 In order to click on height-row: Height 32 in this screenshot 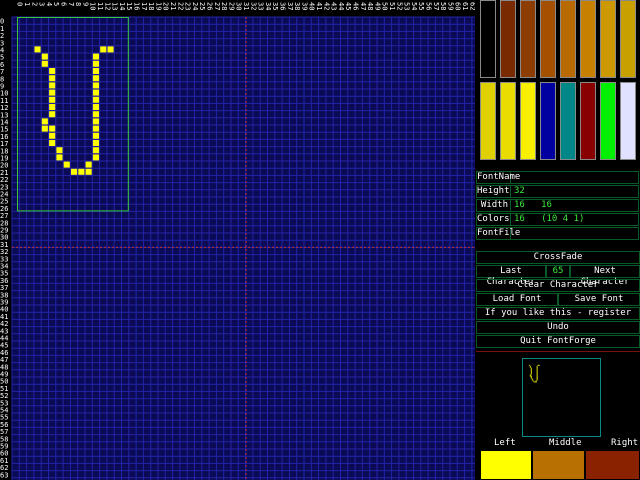, I will do `click(557, 191)`.